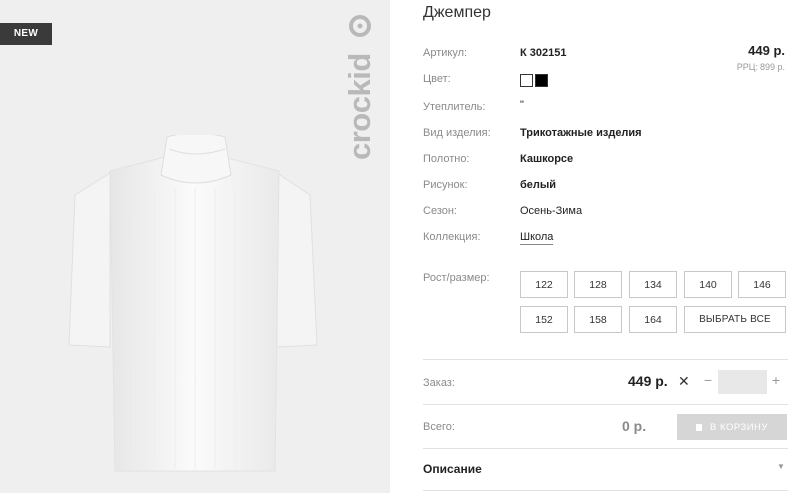  I want to click on item-type-value: Трикотажные изделия, so click(581, 133).